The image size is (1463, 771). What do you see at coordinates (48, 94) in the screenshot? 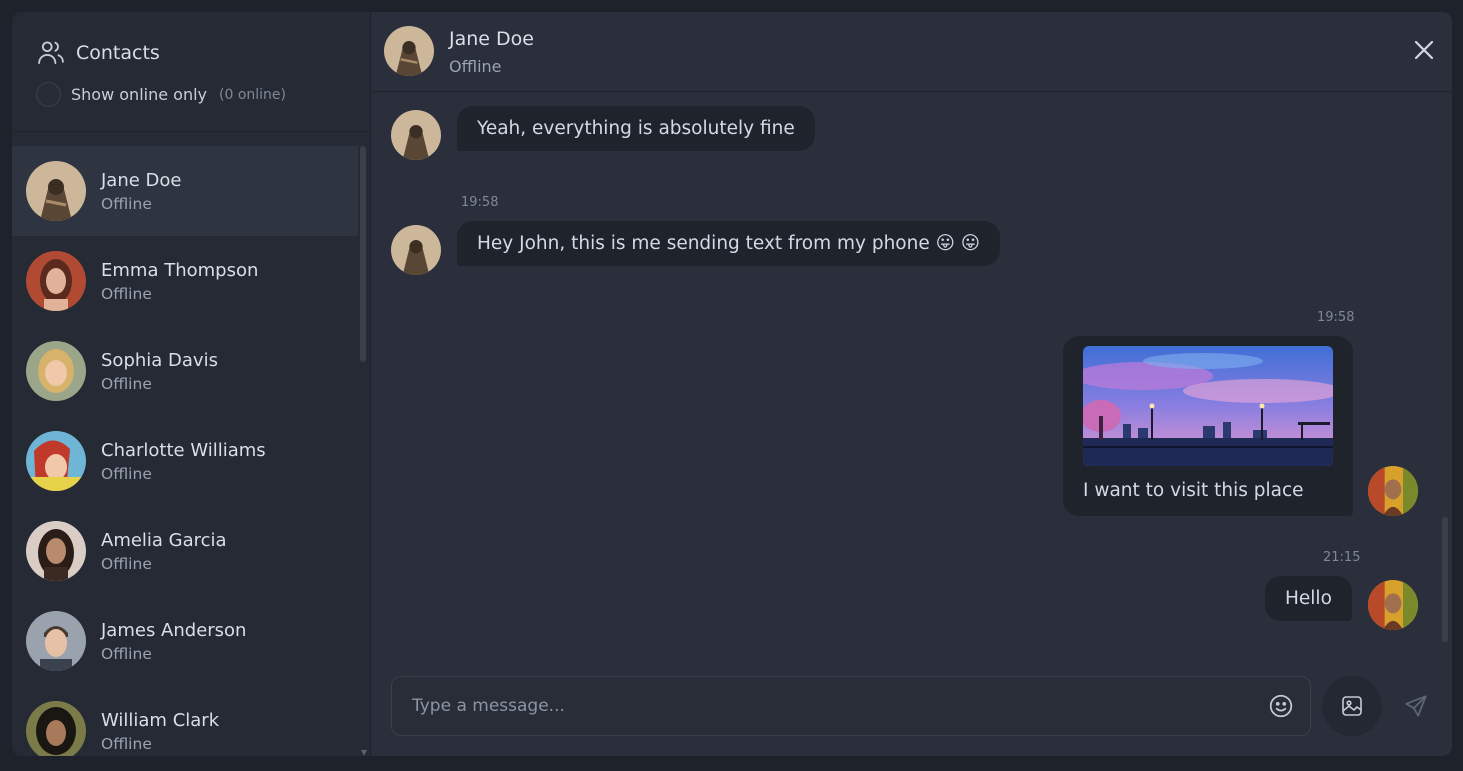
I see `show-online-checkbox` at bounding box center [48, 94].